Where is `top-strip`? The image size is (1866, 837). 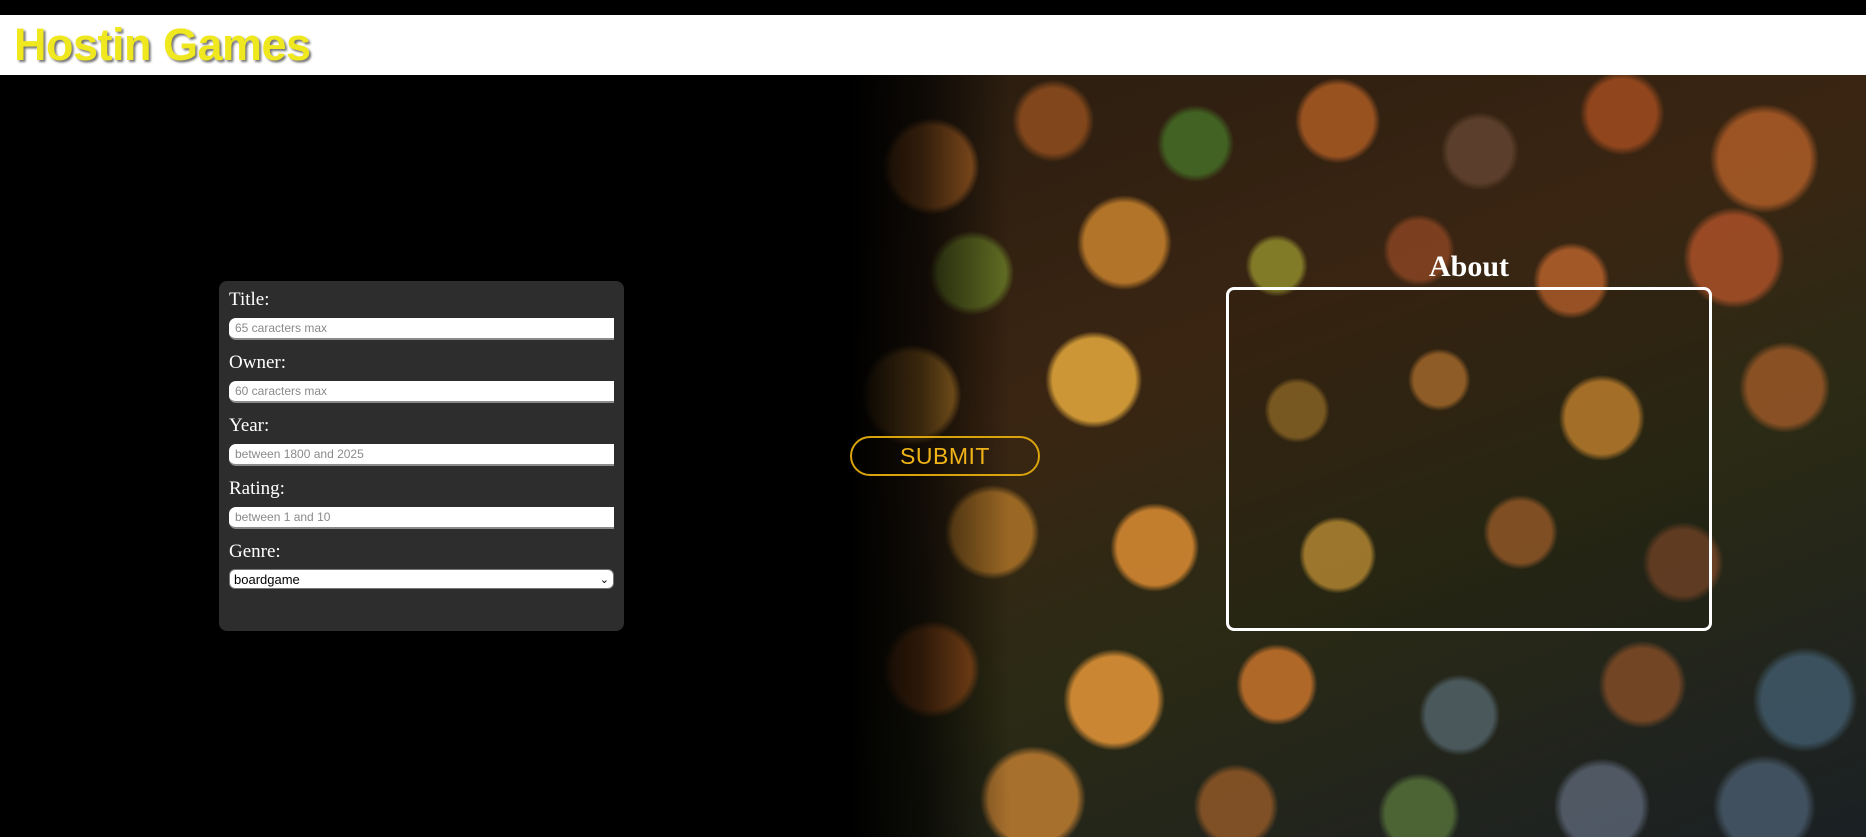
top-strip is located at coordinates (933, 7).